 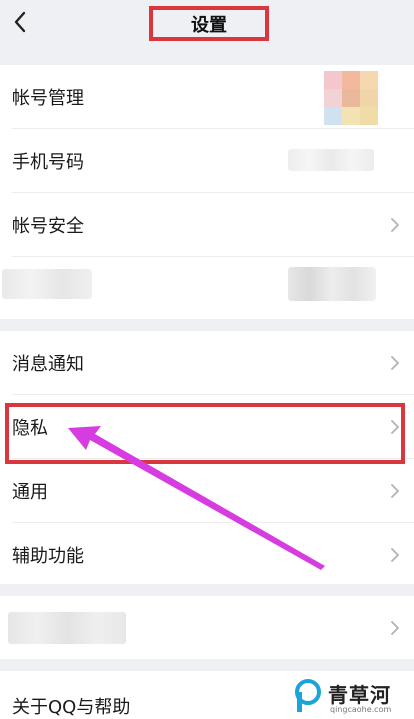 What do you see at coordinates (359, 695) in the screenshot?
I see `watermark-name: 青草河` at bounding box center [359, 695].